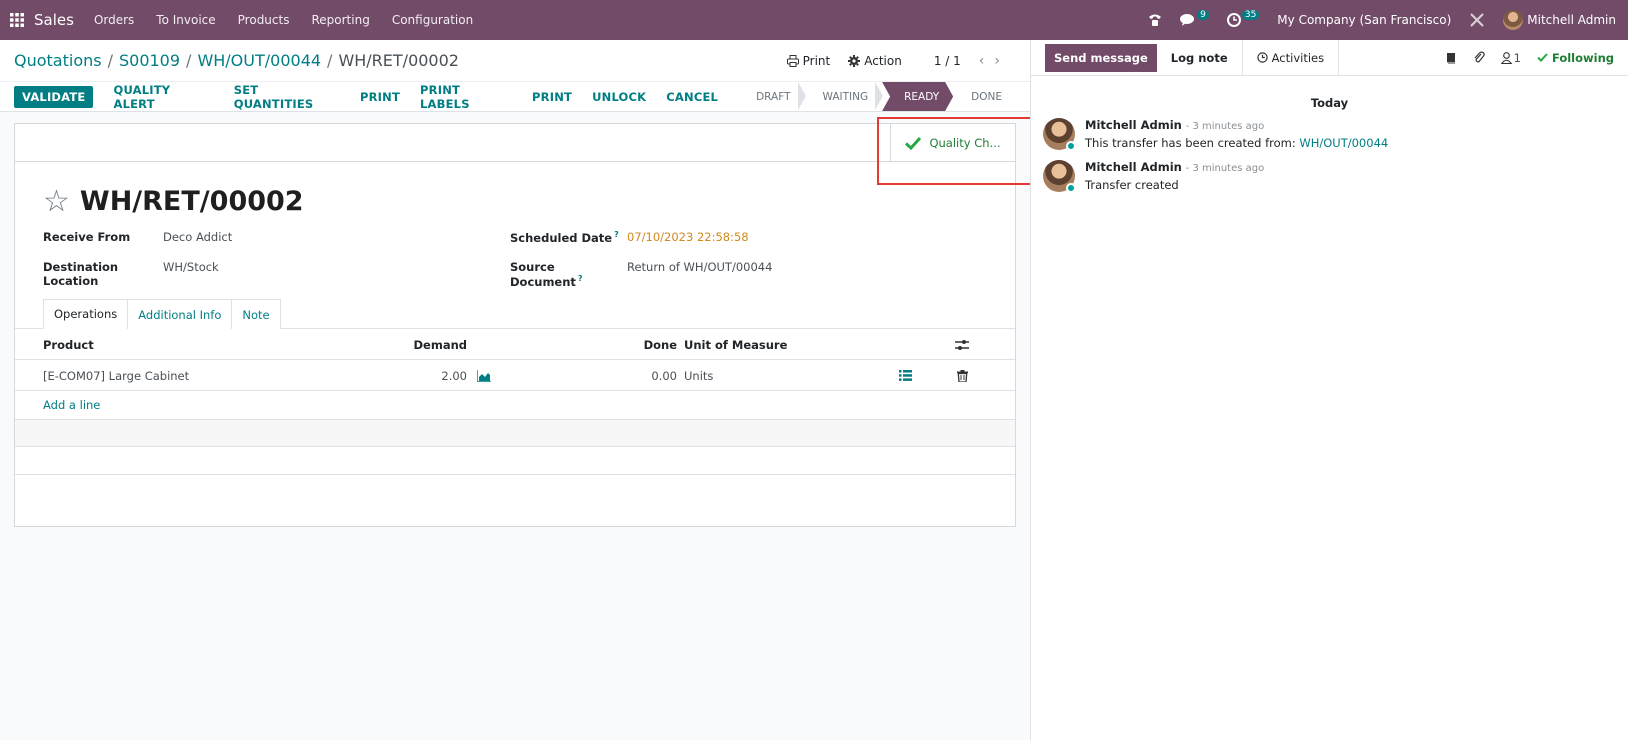 The width and height of the screenshot is (1628, 740). Describe the element at coordinates (619, 97) in the screenshot. I see `unlock-button: UNLOCK` at that location.